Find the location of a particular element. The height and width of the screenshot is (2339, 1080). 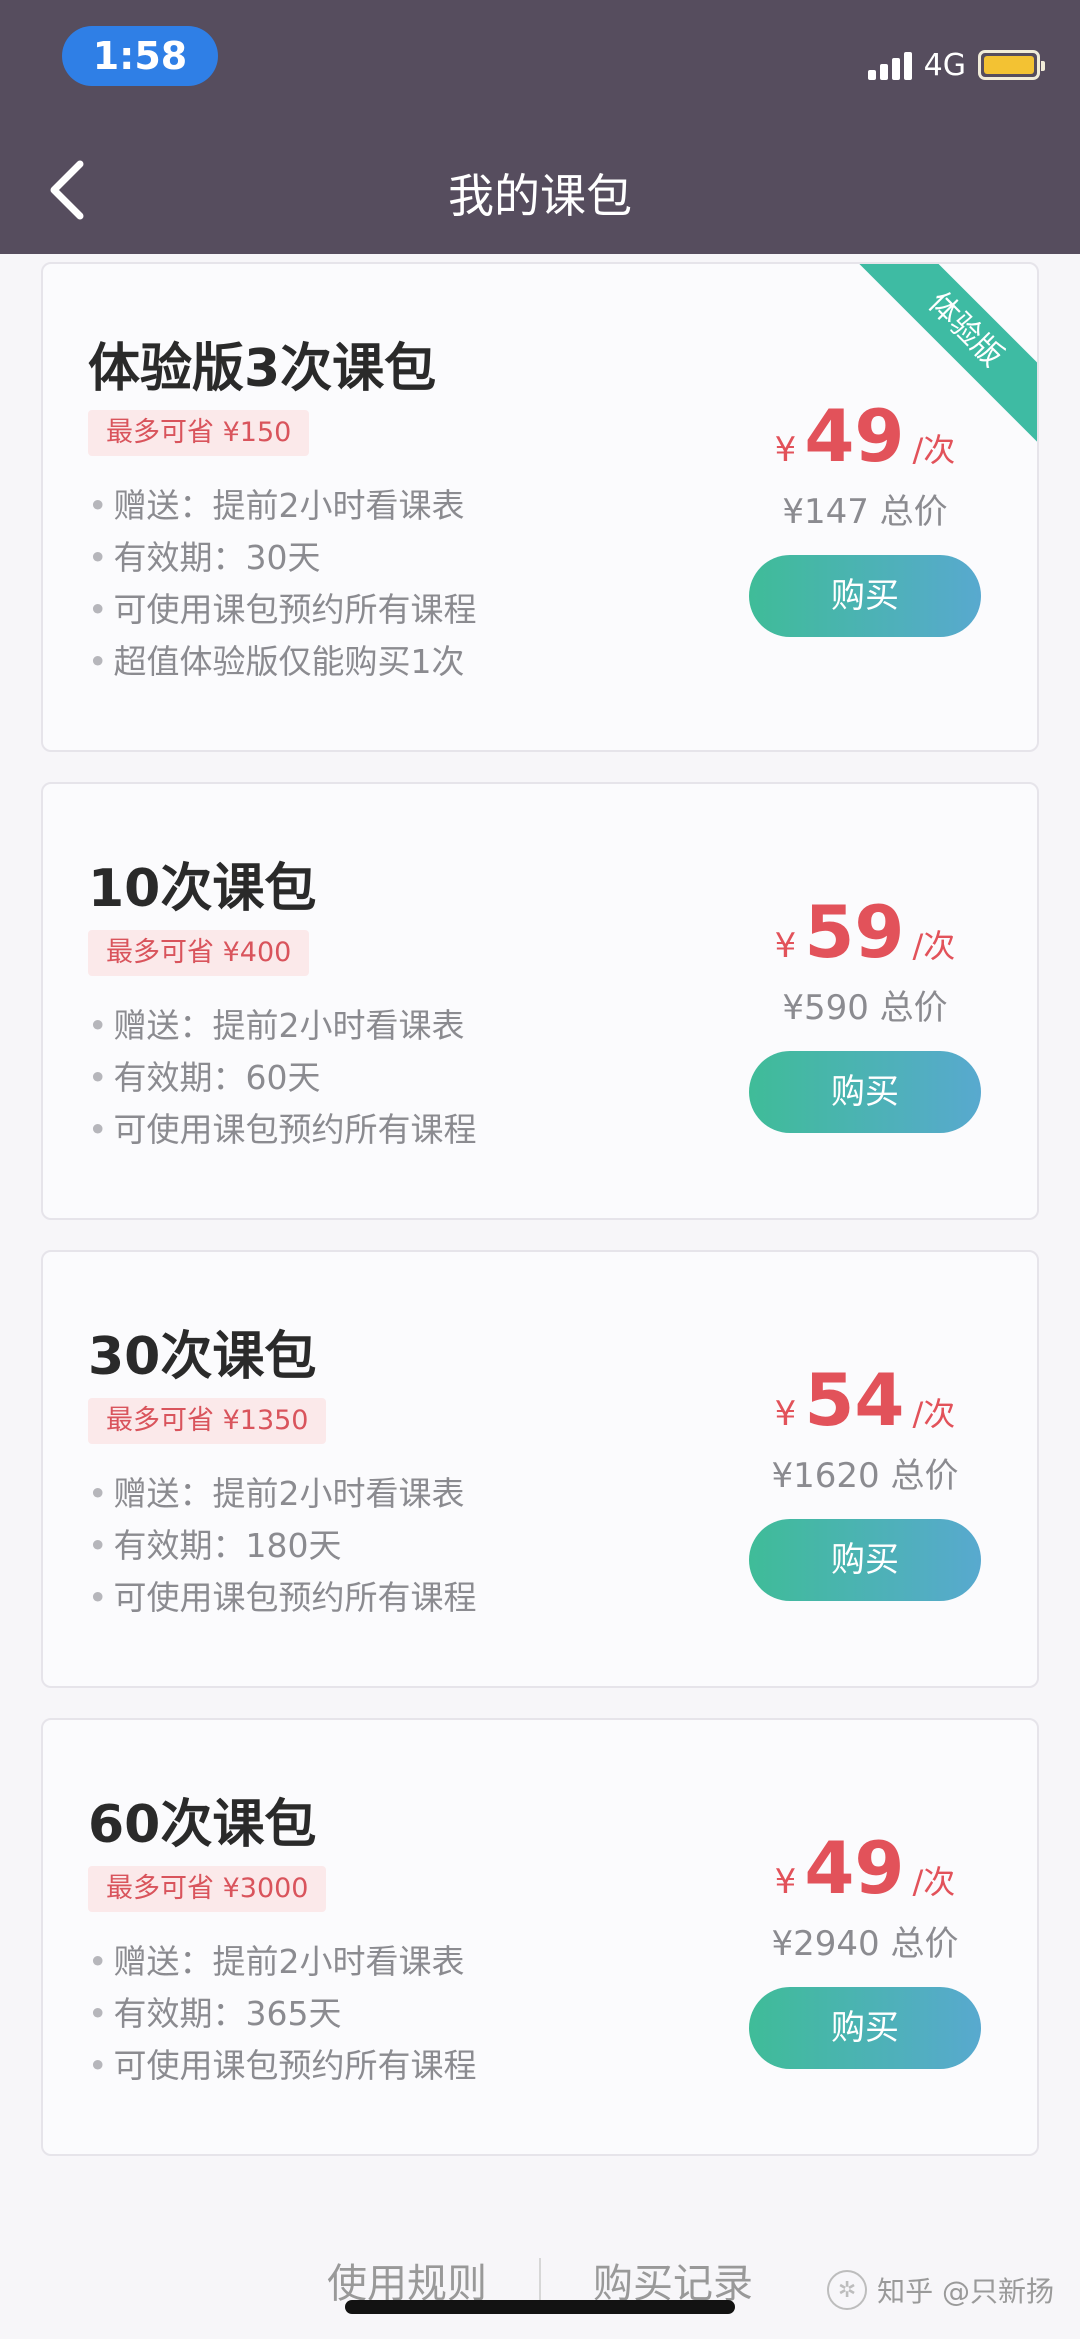

total-price: ¥147 总价 is located at coordinates (865, 512).